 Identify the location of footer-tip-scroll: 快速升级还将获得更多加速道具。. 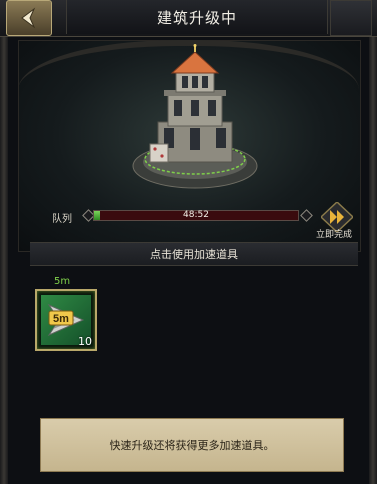
(192, 445).